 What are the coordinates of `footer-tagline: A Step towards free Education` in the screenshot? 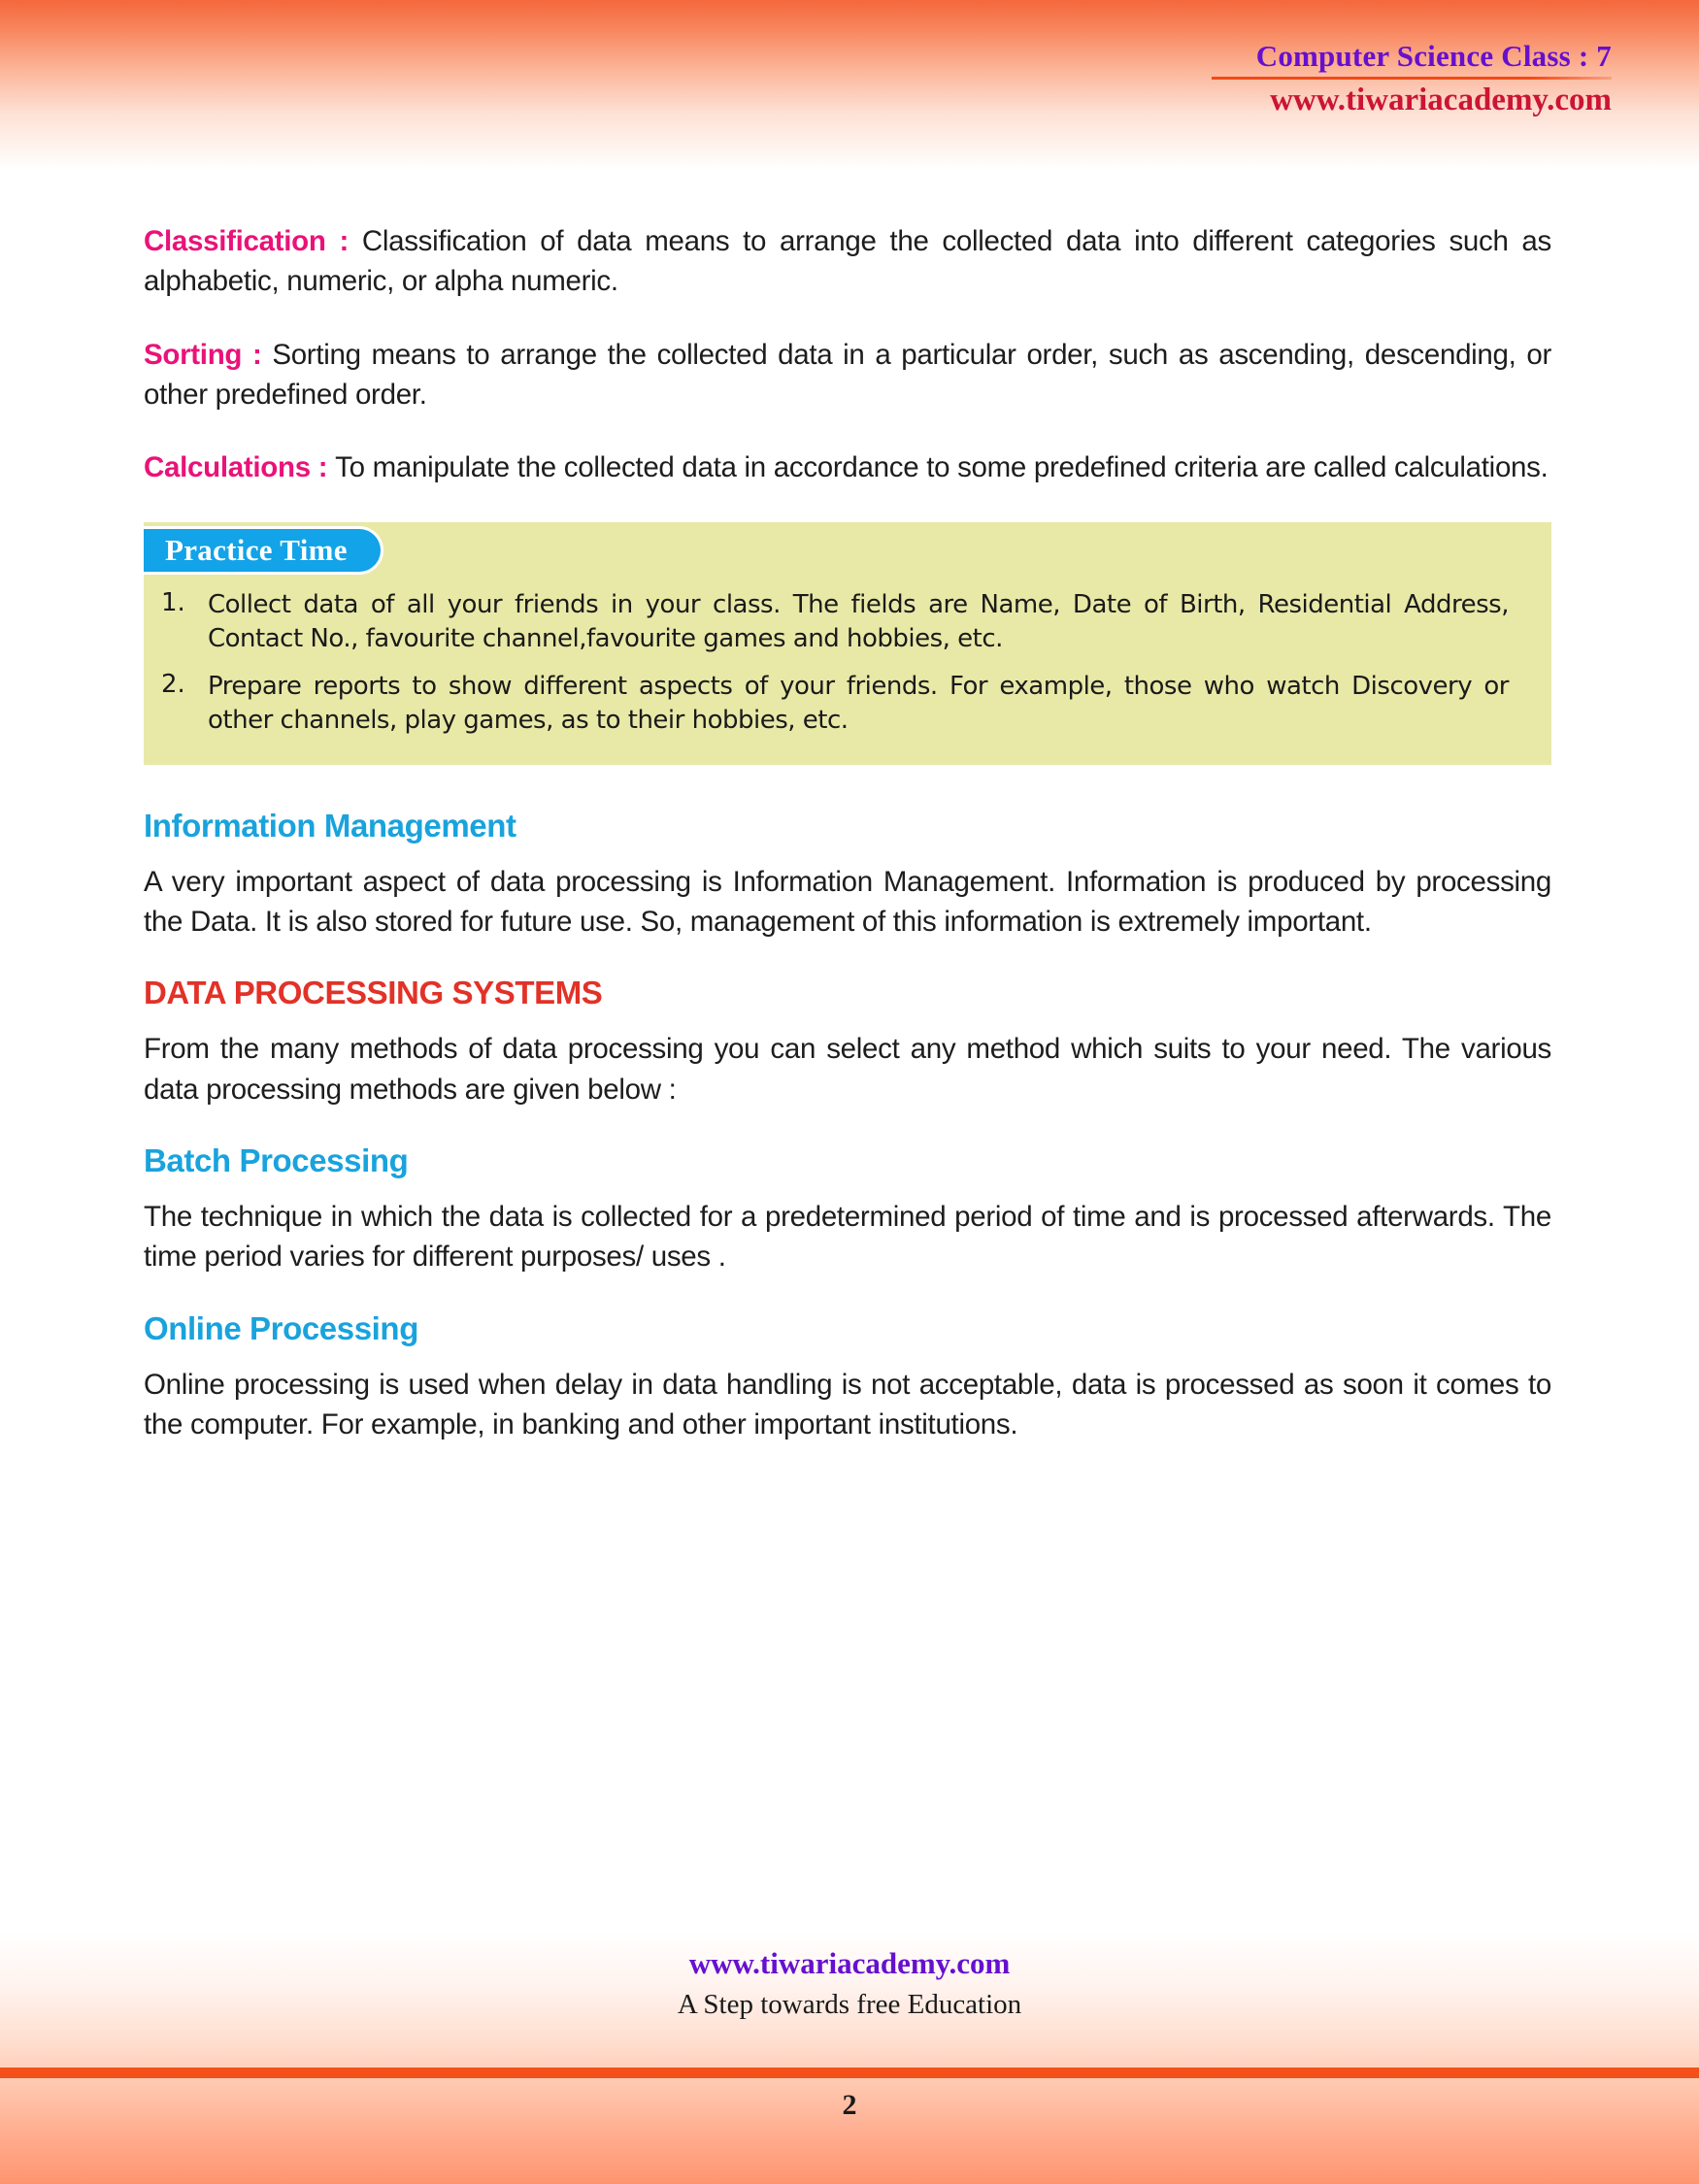 It's located at (849, 2004).